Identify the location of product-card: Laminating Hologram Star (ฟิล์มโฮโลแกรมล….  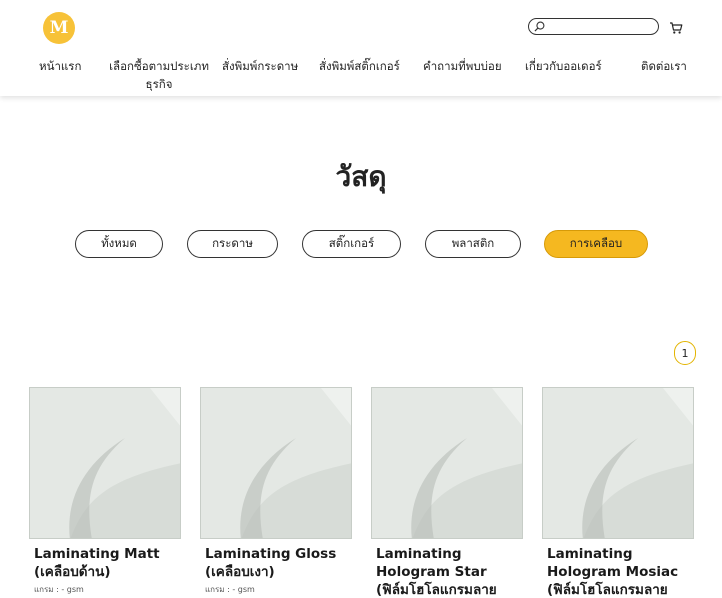
(447, 492).